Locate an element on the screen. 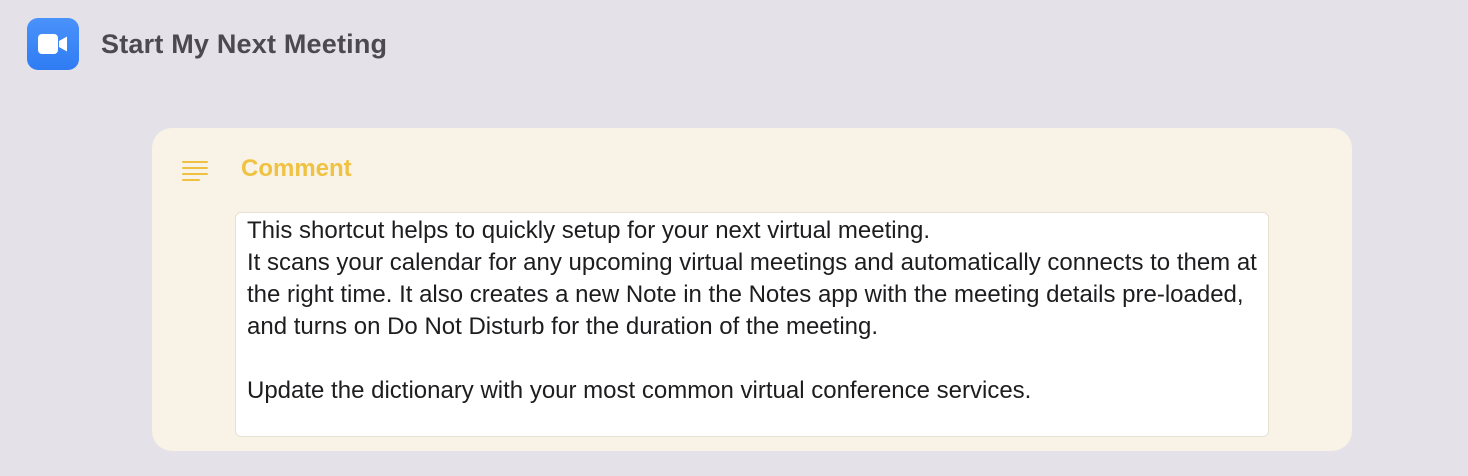 The height and width of the screenshot is (476, 1468). shortcut-header: Start My Next Meeting is located at coordinates (207, 44).